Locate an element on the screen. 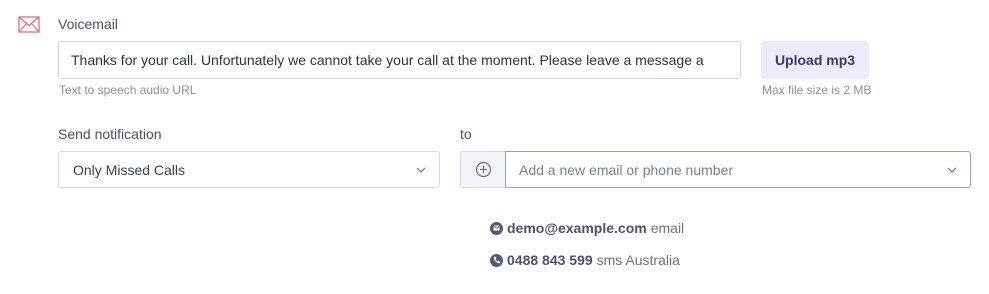 The height and width of the screenshot is (294, 989). recipient-value: demo@example.com is located at coordinates (577, 228).